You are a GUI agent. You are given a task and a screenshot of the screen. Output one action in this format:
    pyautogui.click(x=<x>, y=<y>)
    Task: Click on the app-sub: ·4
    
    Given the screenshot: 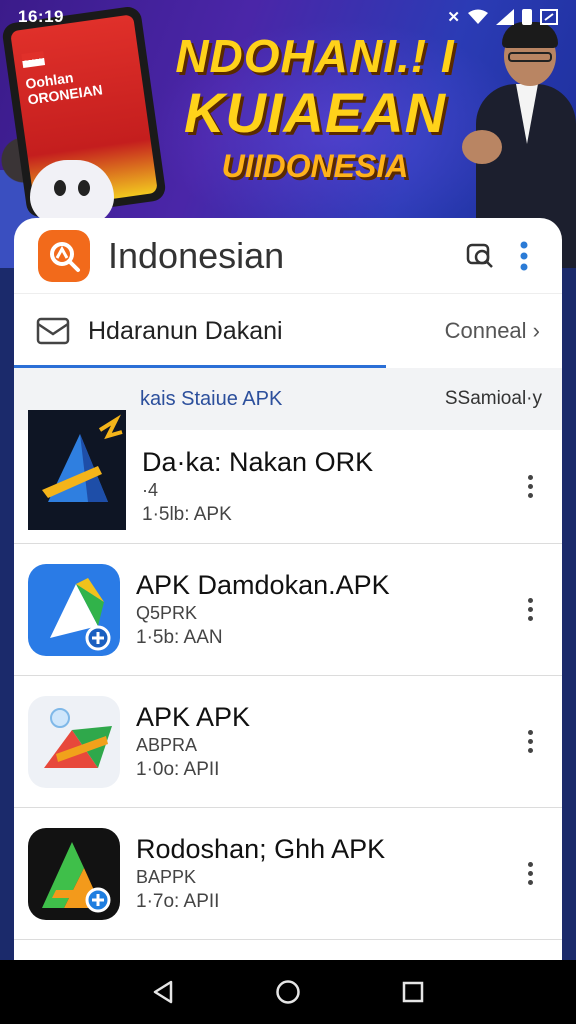 What is the action you would take?
    pyautogui.click(x=150, y=489)
    